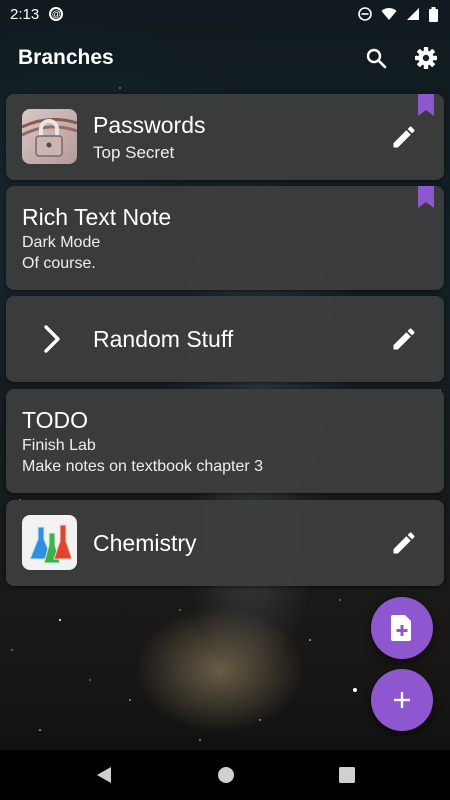 The width and height of the screenshot is (450, 800). Describe the element at coordinates (59, 263) in the screenshot. I see `note-line: Of course.` at that location.